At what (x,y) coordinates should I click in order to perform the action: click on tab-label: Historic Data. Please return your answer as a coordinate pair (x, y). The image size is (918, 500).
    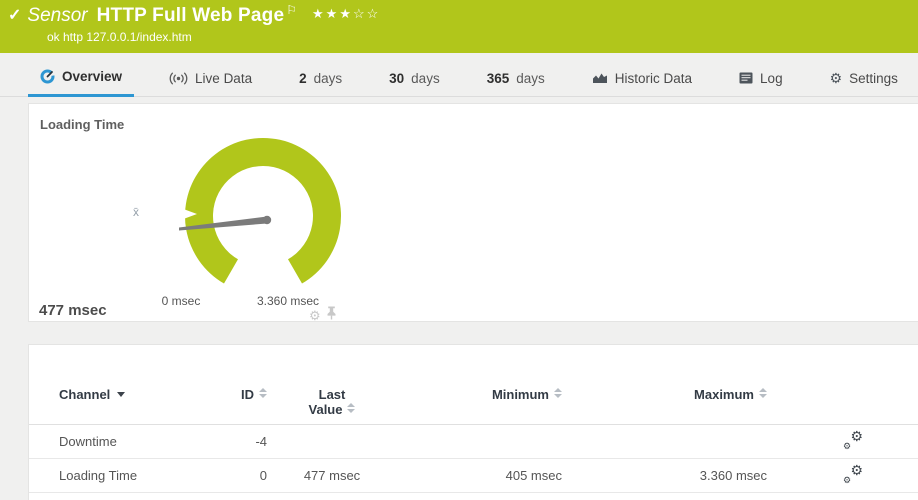
    Looking at the image, I should click on (653, 78).